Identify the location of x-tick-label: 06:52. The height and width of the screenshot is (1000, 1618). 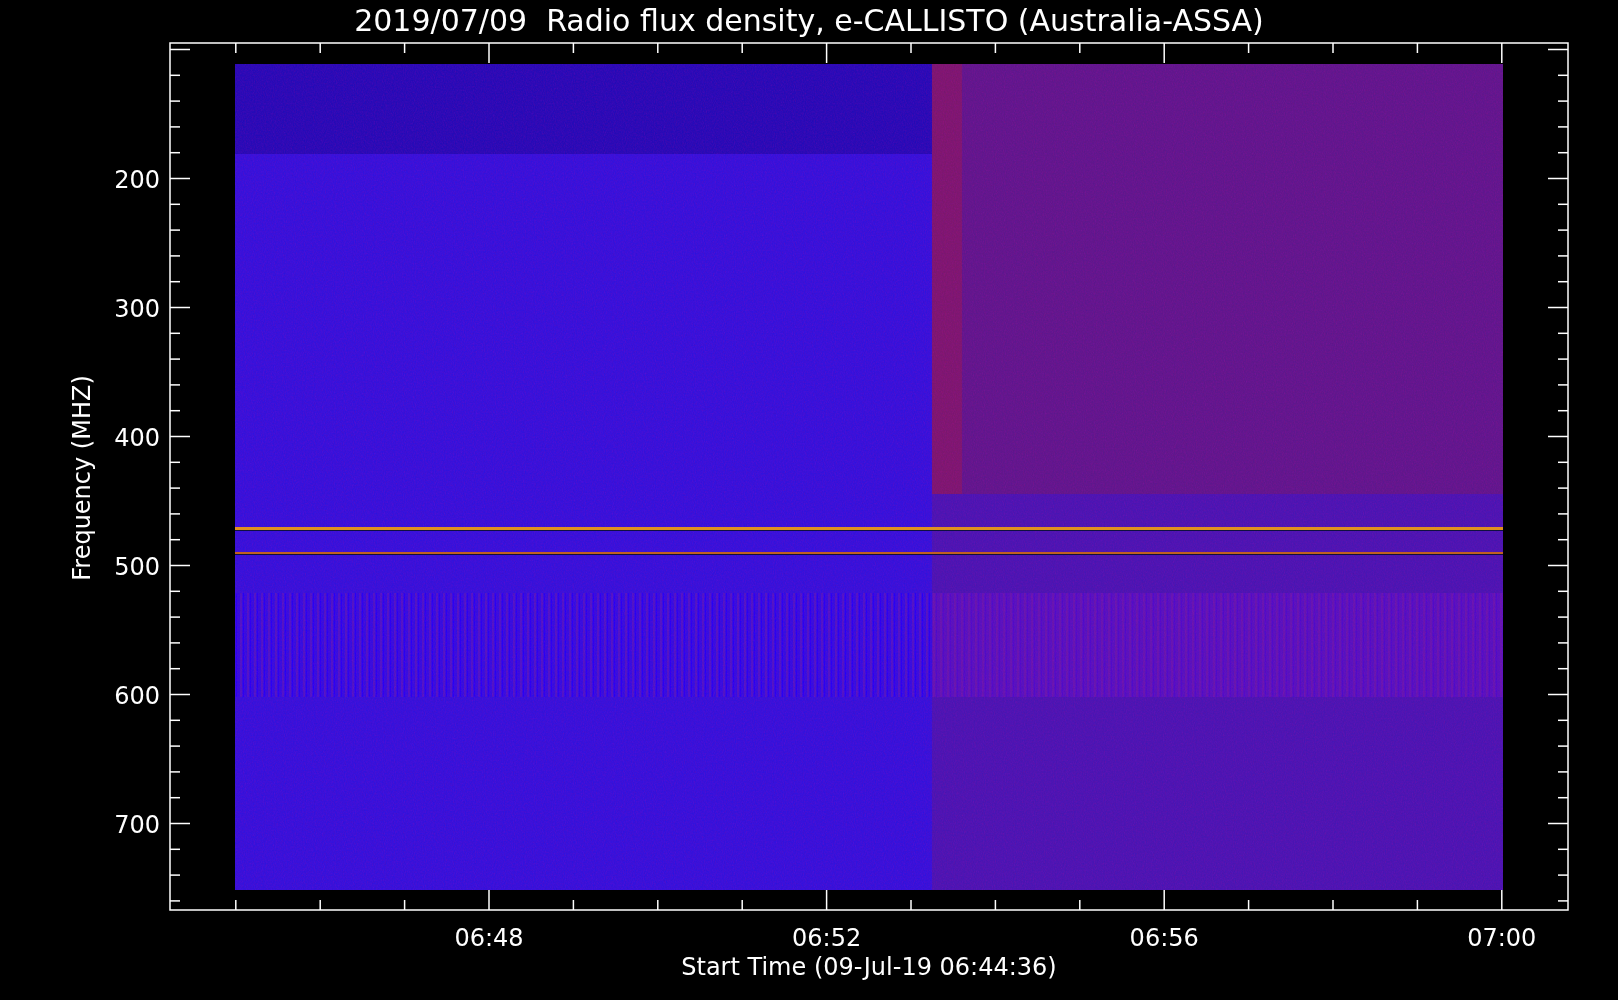
(827, 938).